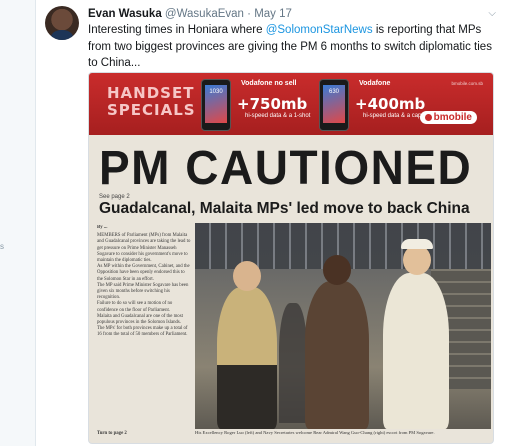 The image size is (510, 446). I want to click on brand-logo: bmobile, so click(448, 117).